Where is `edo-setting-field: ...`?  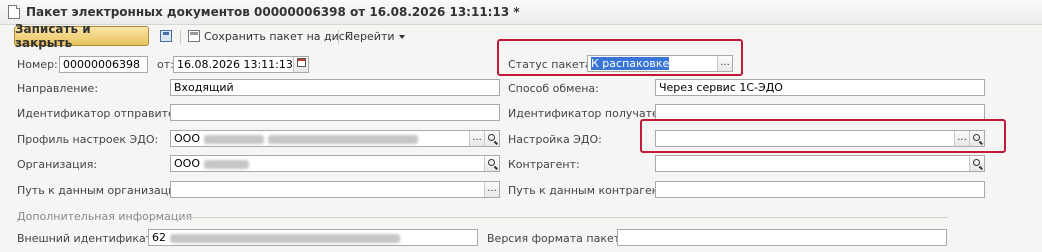 edo-setting-field: ... is located at coordinates (820, 138).